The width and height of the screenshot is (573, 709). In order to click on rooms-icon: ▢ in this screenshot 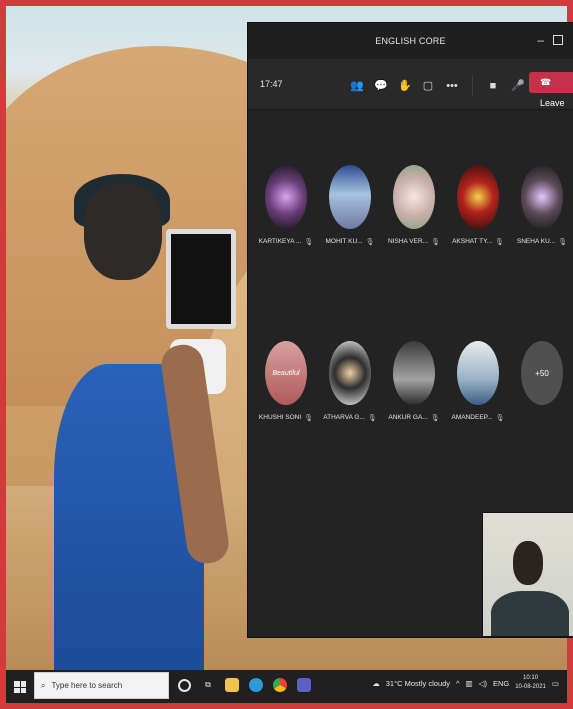, I will do `click(428, 86)`.